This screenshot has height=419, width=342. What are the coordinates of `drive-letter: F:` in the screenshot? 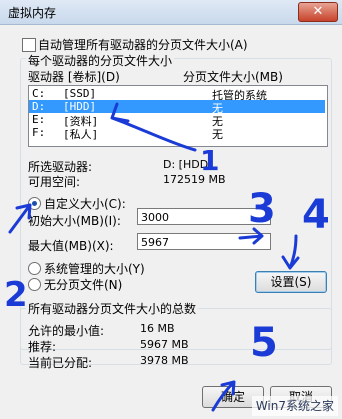 It's located at (39, 132).